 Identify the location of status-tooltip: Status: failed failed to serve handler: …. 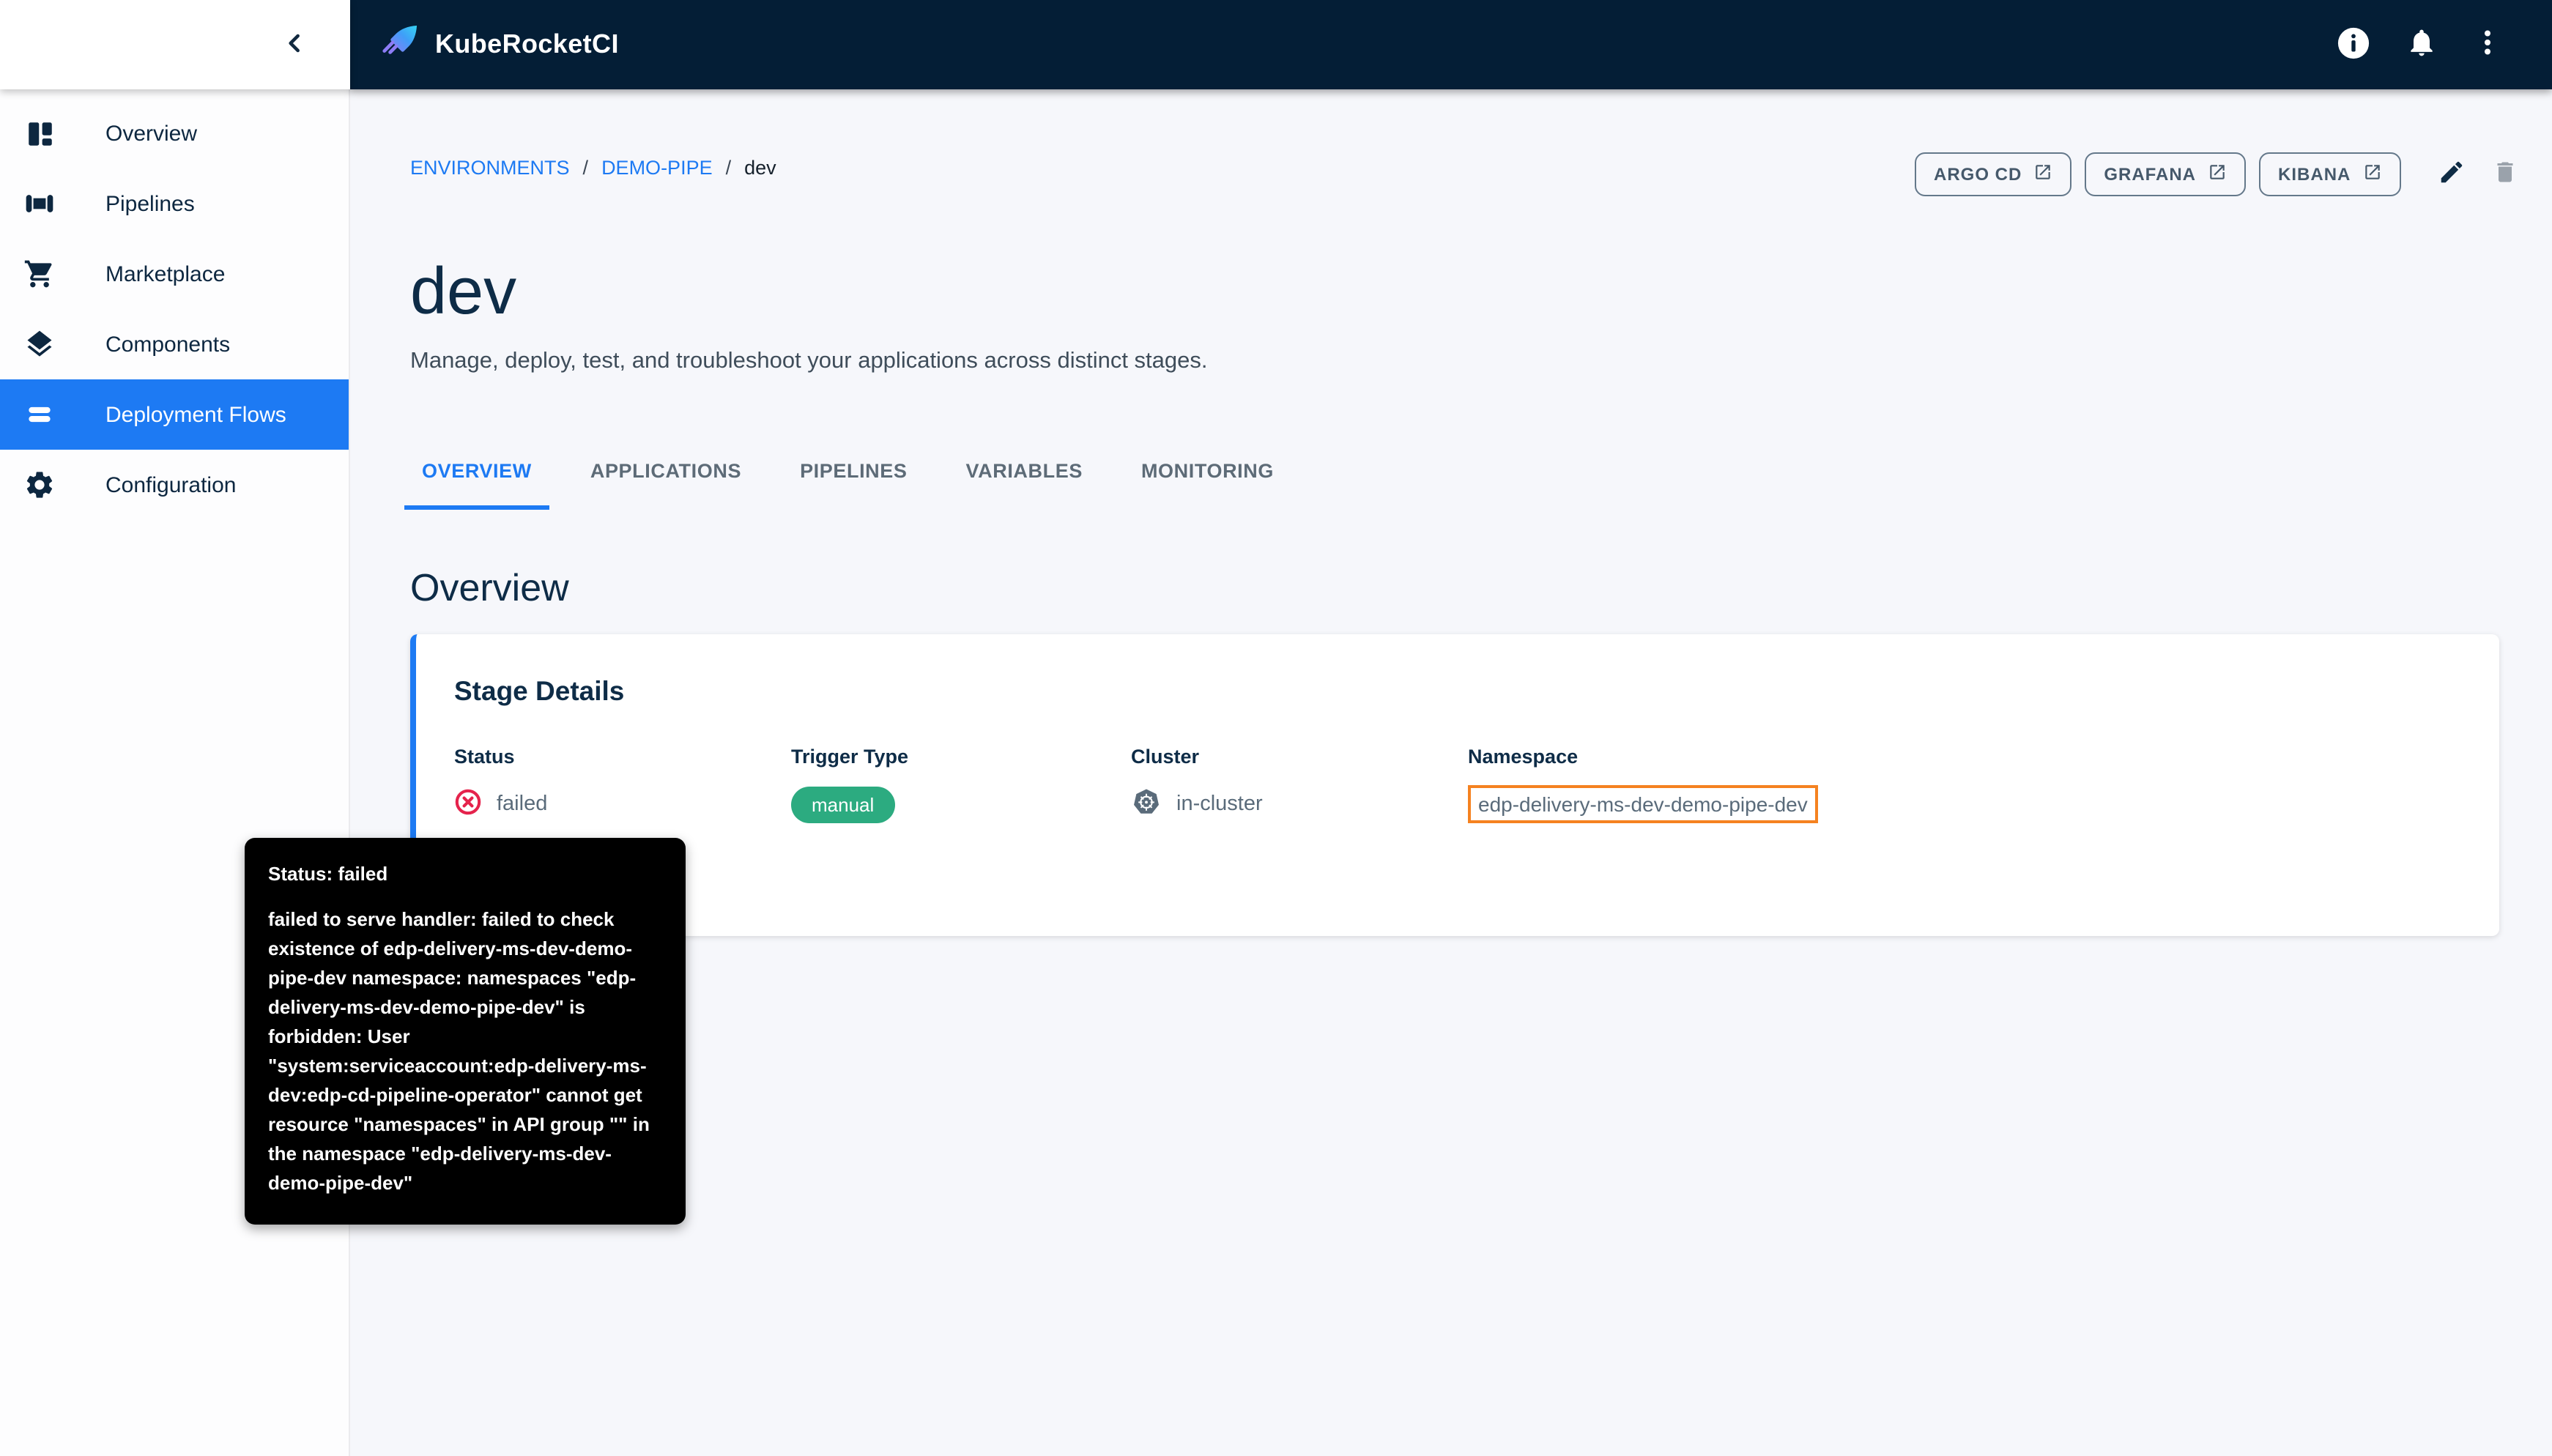
(465, 1031).